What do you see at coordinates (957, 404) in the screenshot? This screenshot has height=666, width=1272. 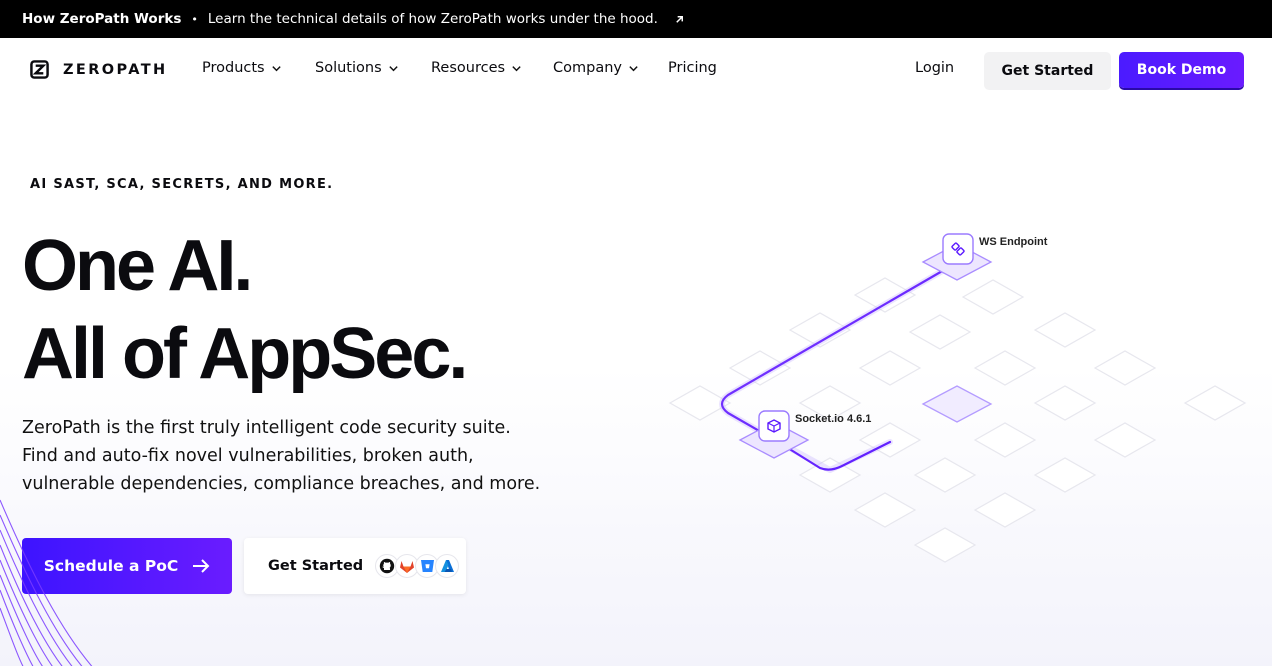 I see `highlighted-tile` at bounding box center [957, 404].